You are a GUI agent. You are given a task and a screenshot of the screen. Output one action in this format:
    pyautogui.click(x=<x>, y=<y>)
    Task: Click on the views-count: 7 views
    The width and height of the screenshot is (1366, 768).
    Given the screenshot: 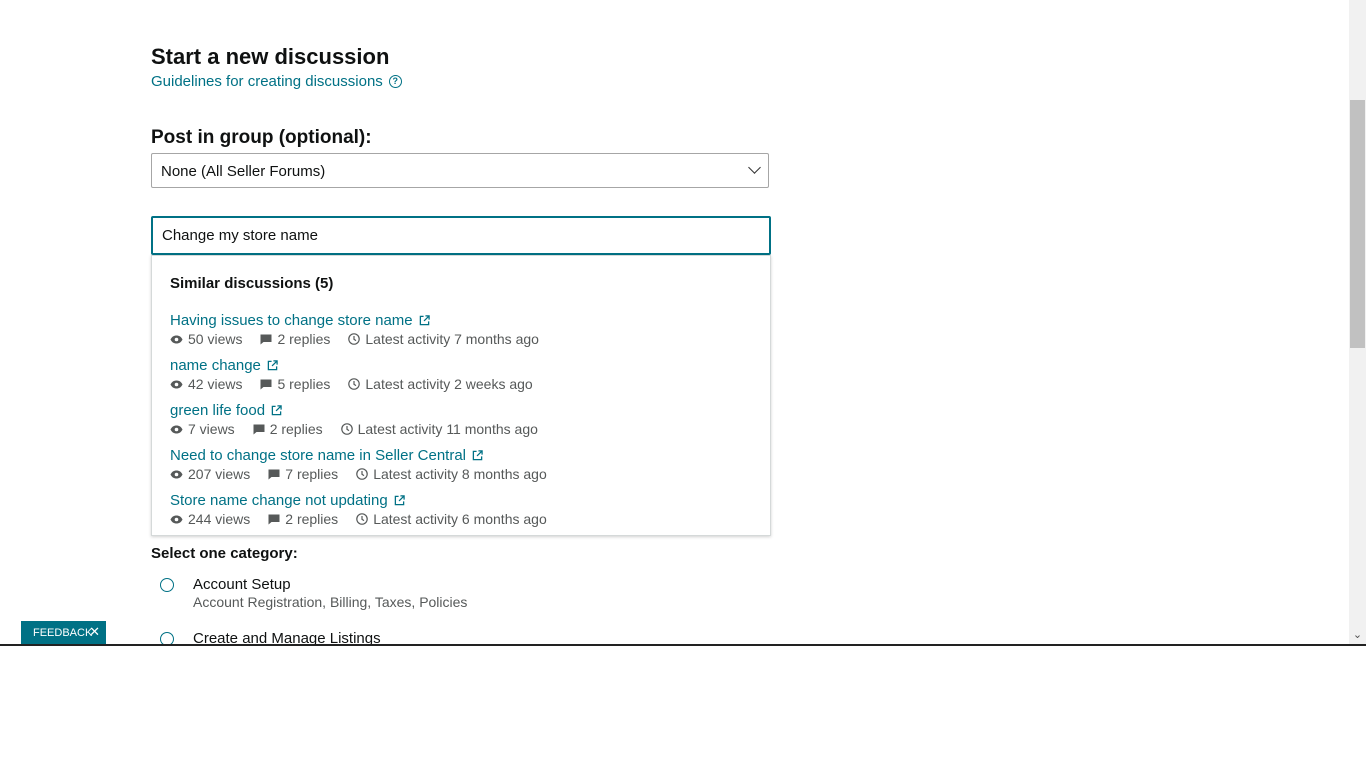 What is the action you would take?
    pyautogui.click(x=211, y=429)
    